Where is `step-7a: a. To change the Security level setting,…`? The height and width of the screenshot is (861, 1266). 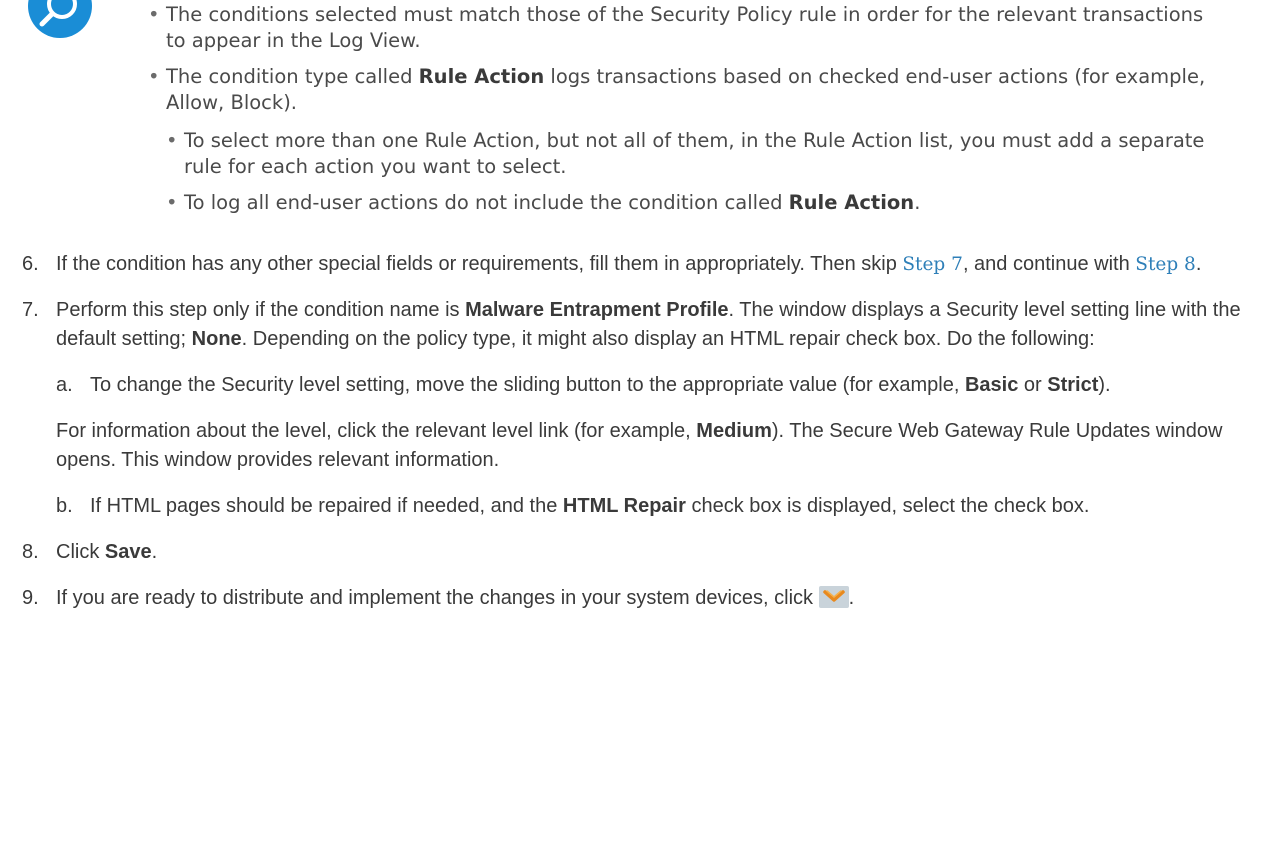
step-7a: a. To change the Security level setting,… is located at coordinates (654, 385).